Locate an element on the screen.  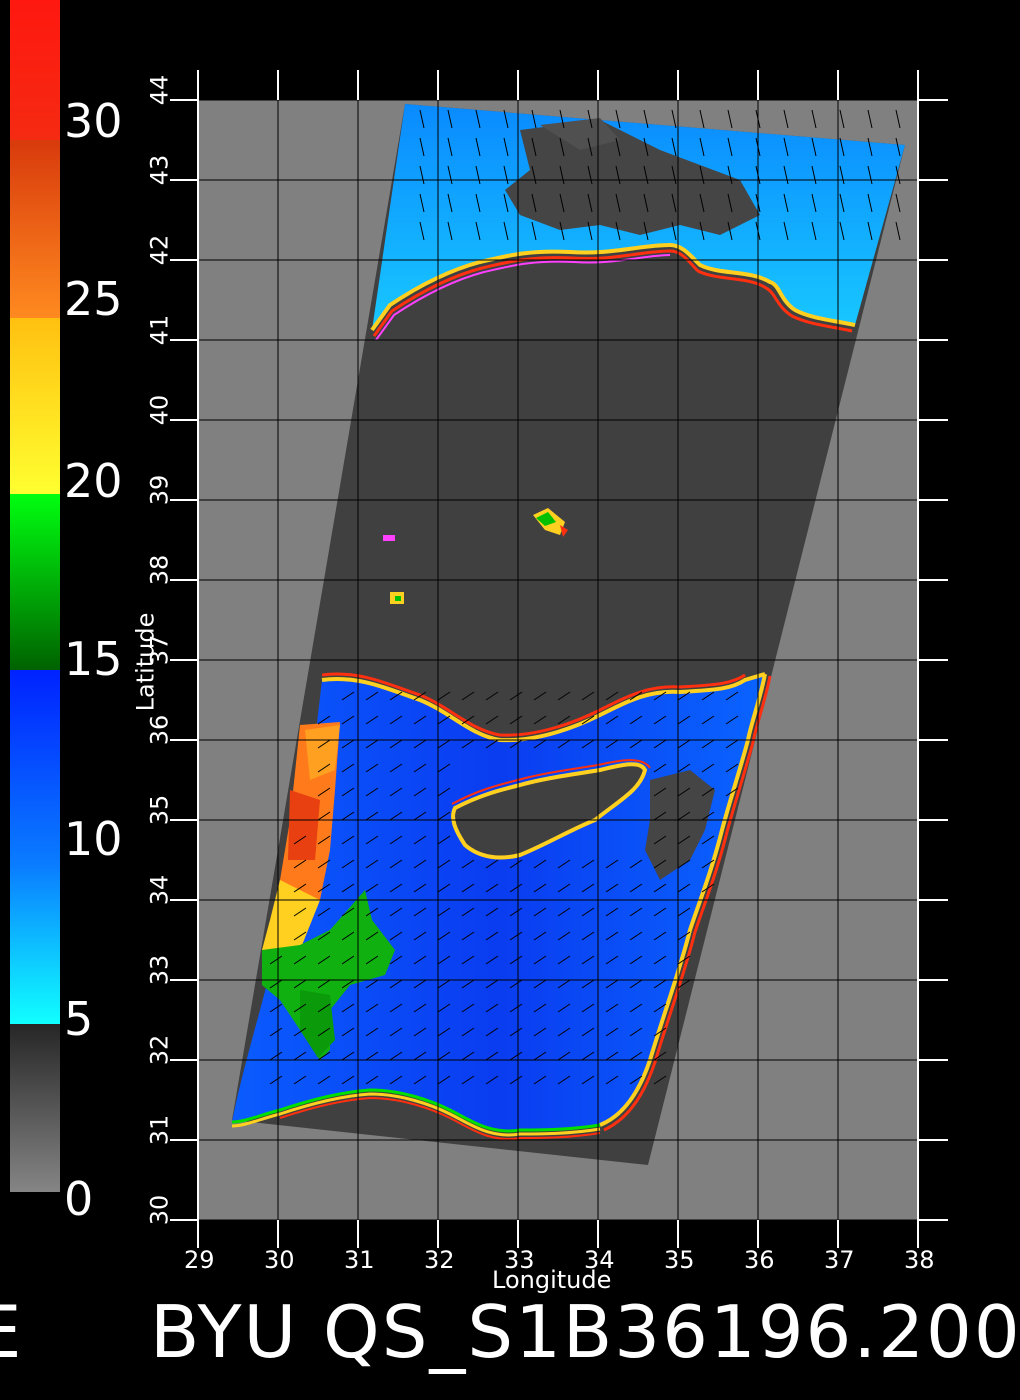
x-tick-label: 30 is located at coordinates (279, 1260).